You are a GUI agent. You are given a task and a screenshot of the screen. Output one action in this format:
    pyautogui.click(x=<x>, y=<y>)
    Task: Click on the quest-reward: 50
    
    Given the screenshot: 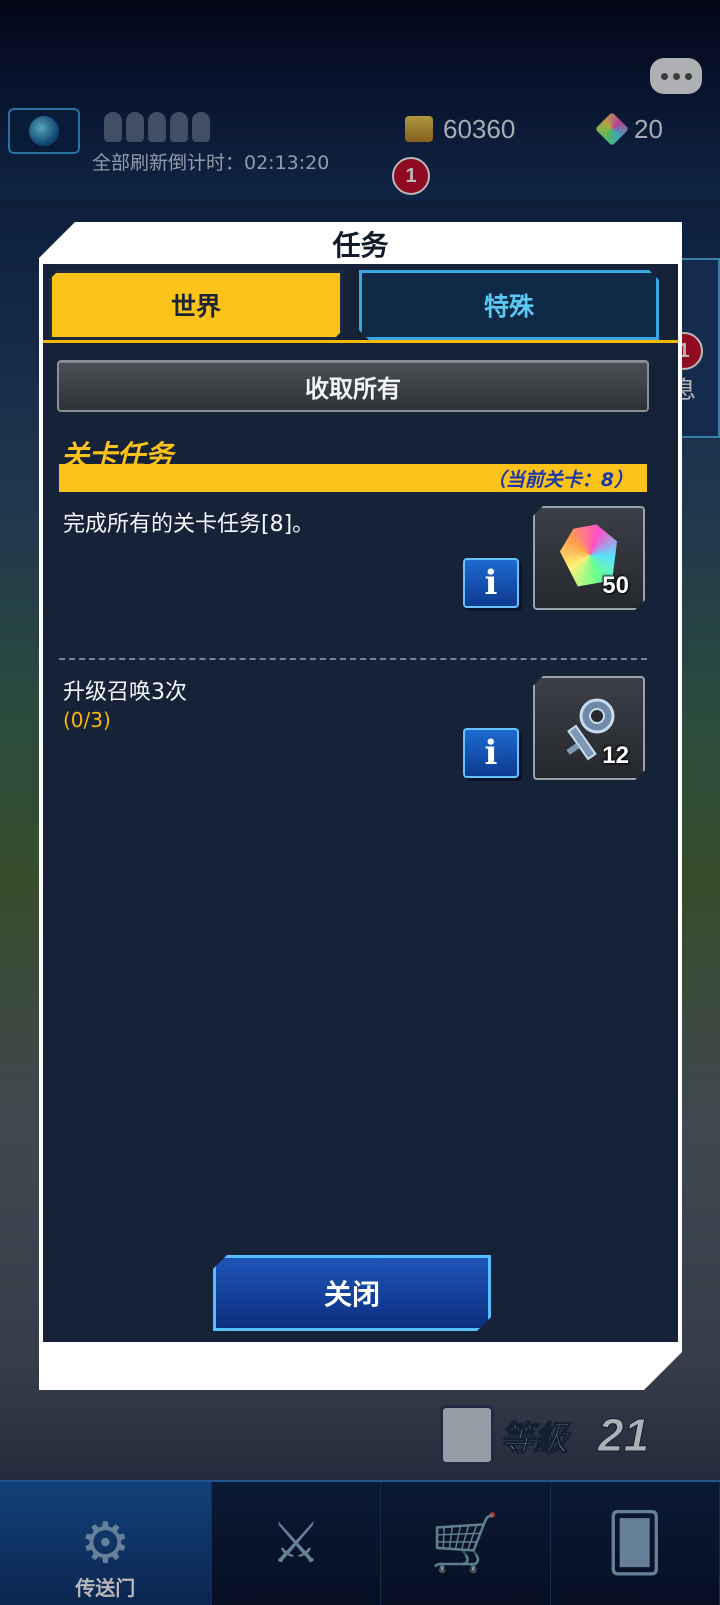 What is the action you would take?
    pyautogui.click(x=589, y=558)
    